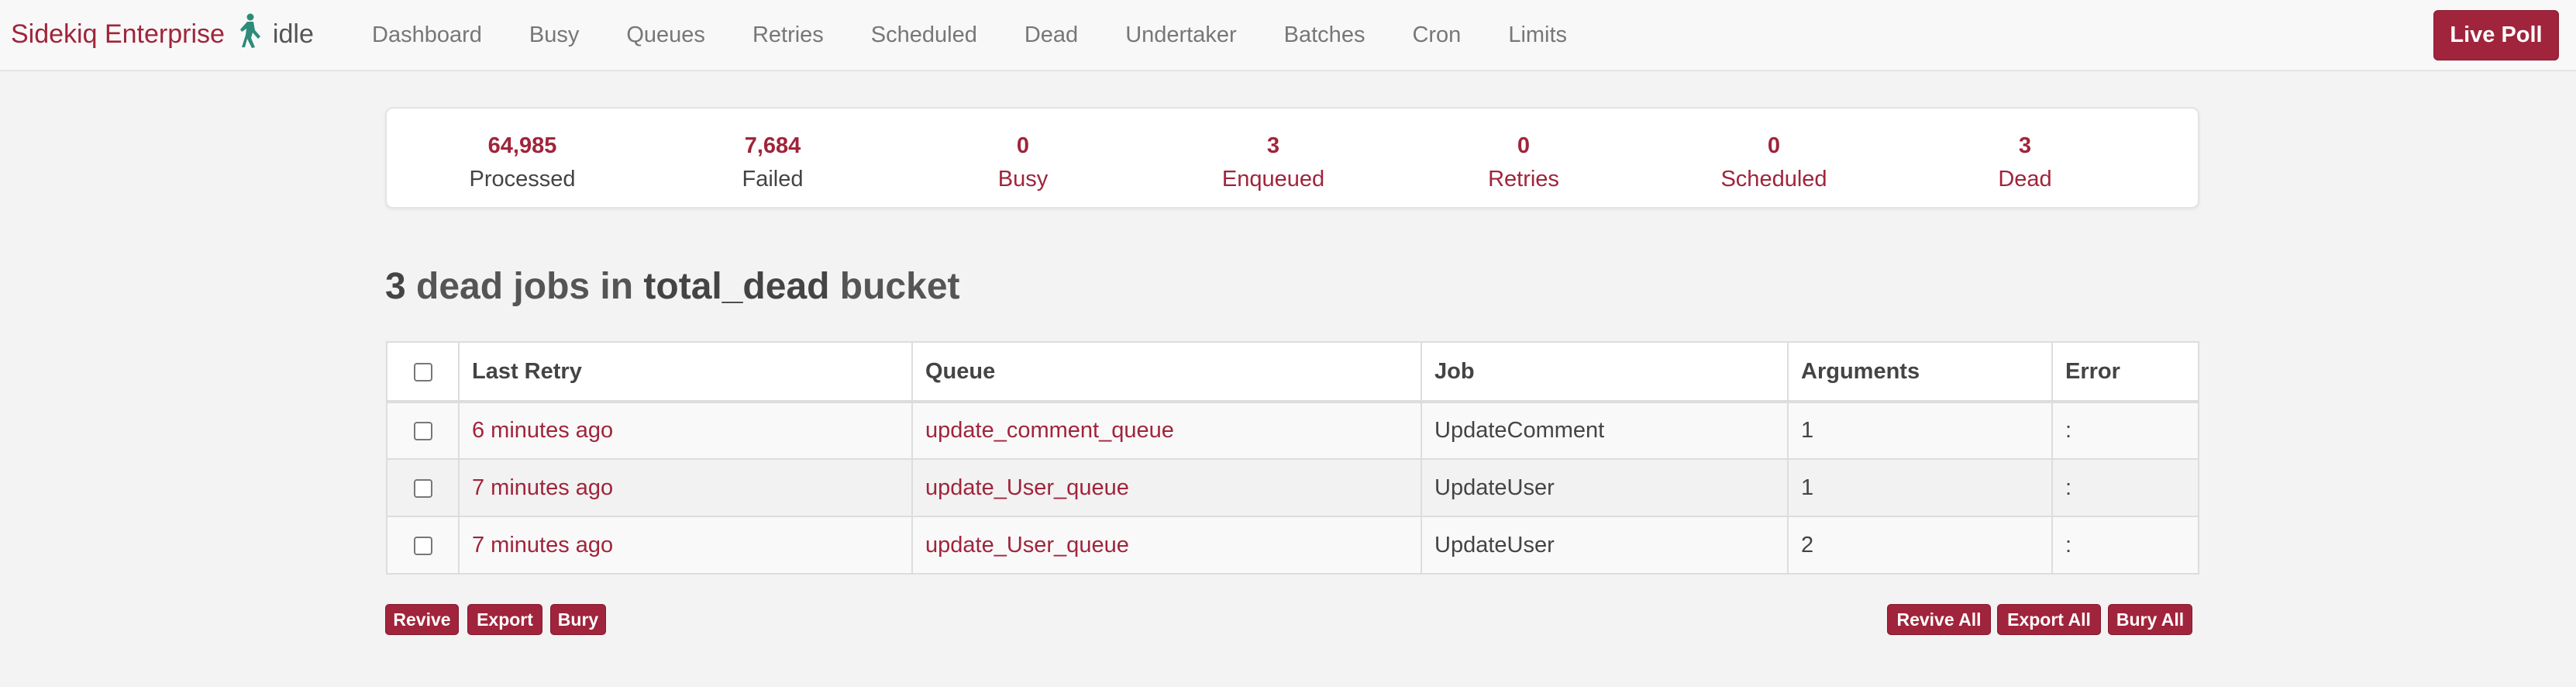 The width and height of the screenshot is (2576, 687). I want to click on col-queue: Queue, so click(1166, 372).